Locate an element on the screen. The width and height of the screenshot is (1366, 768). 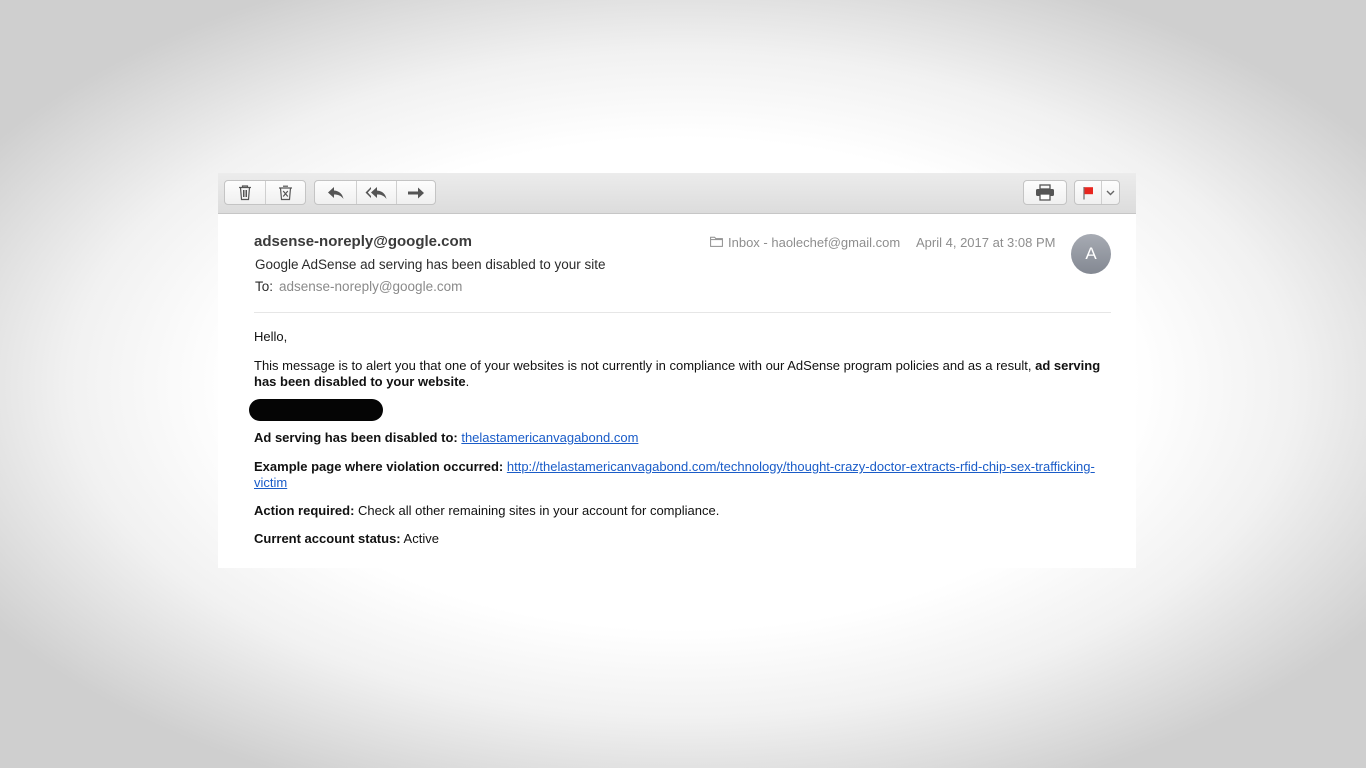
flag-button is located at coordinates (1088, 192).